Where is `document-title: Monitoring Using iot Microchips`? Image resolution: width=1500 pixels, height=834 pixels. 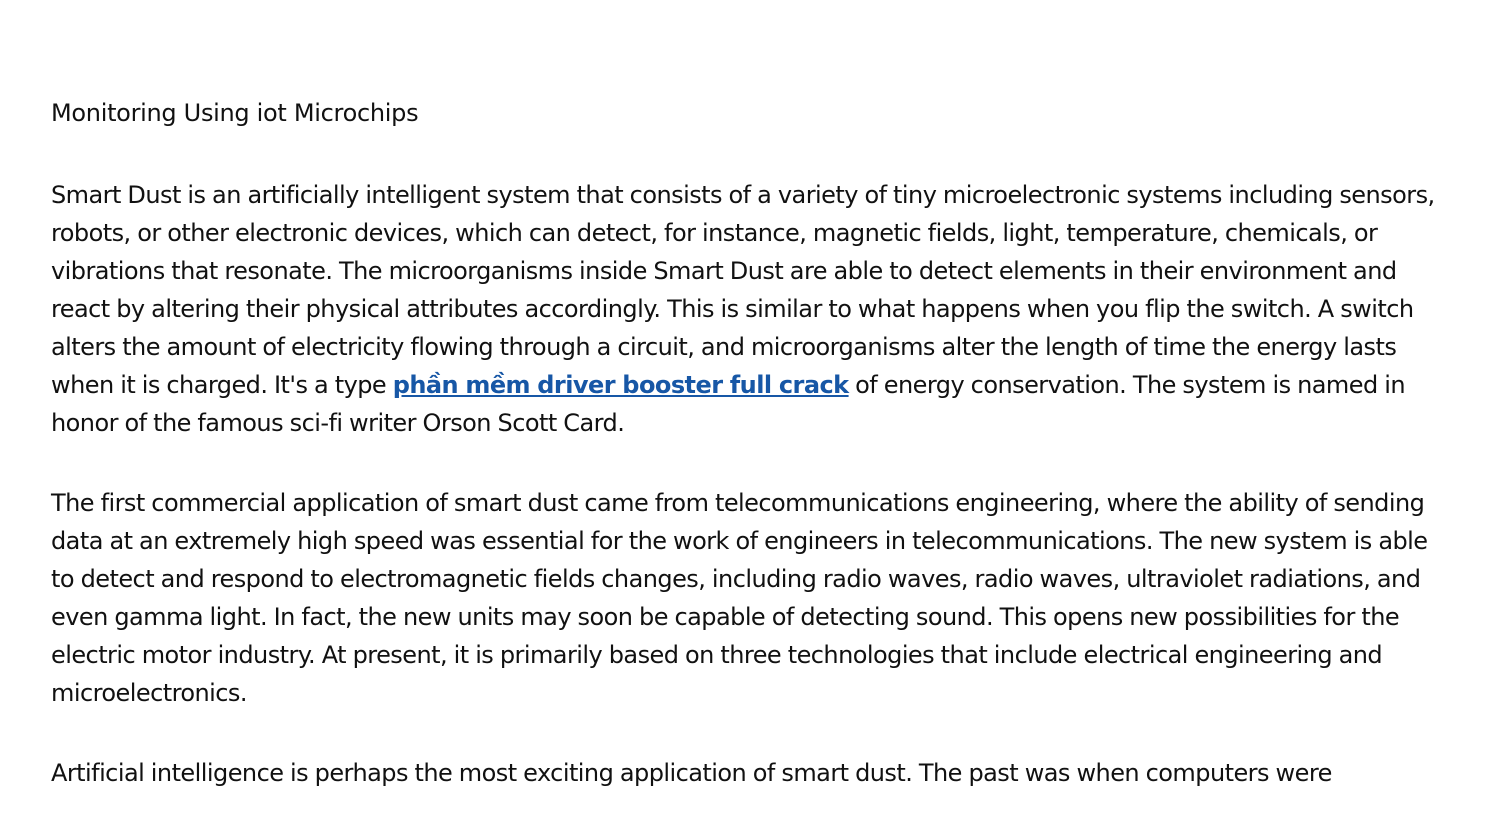 document-title: Monitoring Using iot Microchips is located at coordinates (235, 113).